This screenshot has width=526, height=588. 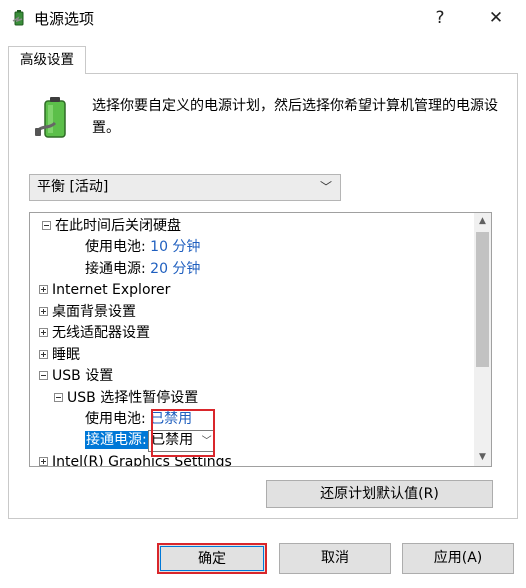 What do you see at coordinates (482, 457) in the screenshot?
I see `scroll-down-icon: ▼` at bounding box center [482, 457].